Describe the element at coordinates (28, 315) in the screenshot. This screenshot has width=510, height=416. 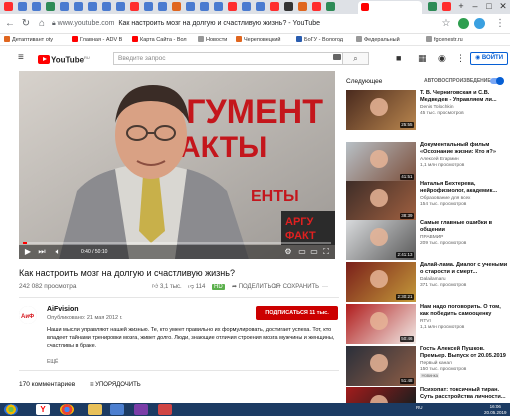
I see `avatar: АиФ` at that location.